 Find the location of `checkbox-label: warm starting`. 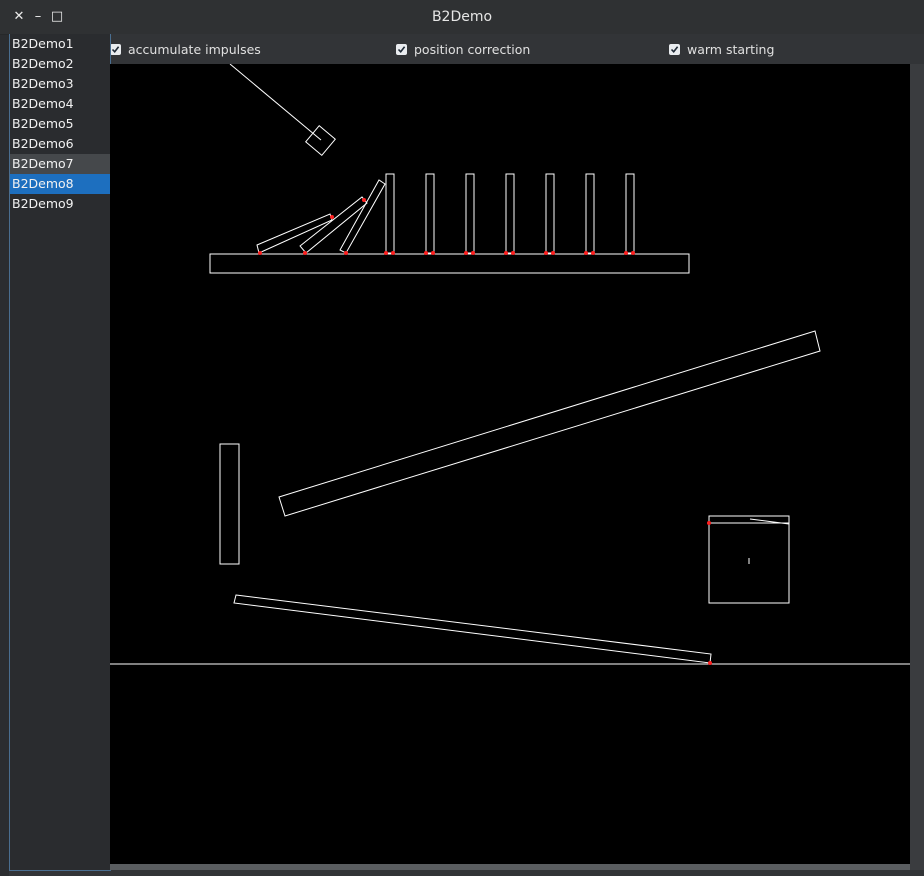

checkbox-label: warm starting is located at coordinates (731, 49).